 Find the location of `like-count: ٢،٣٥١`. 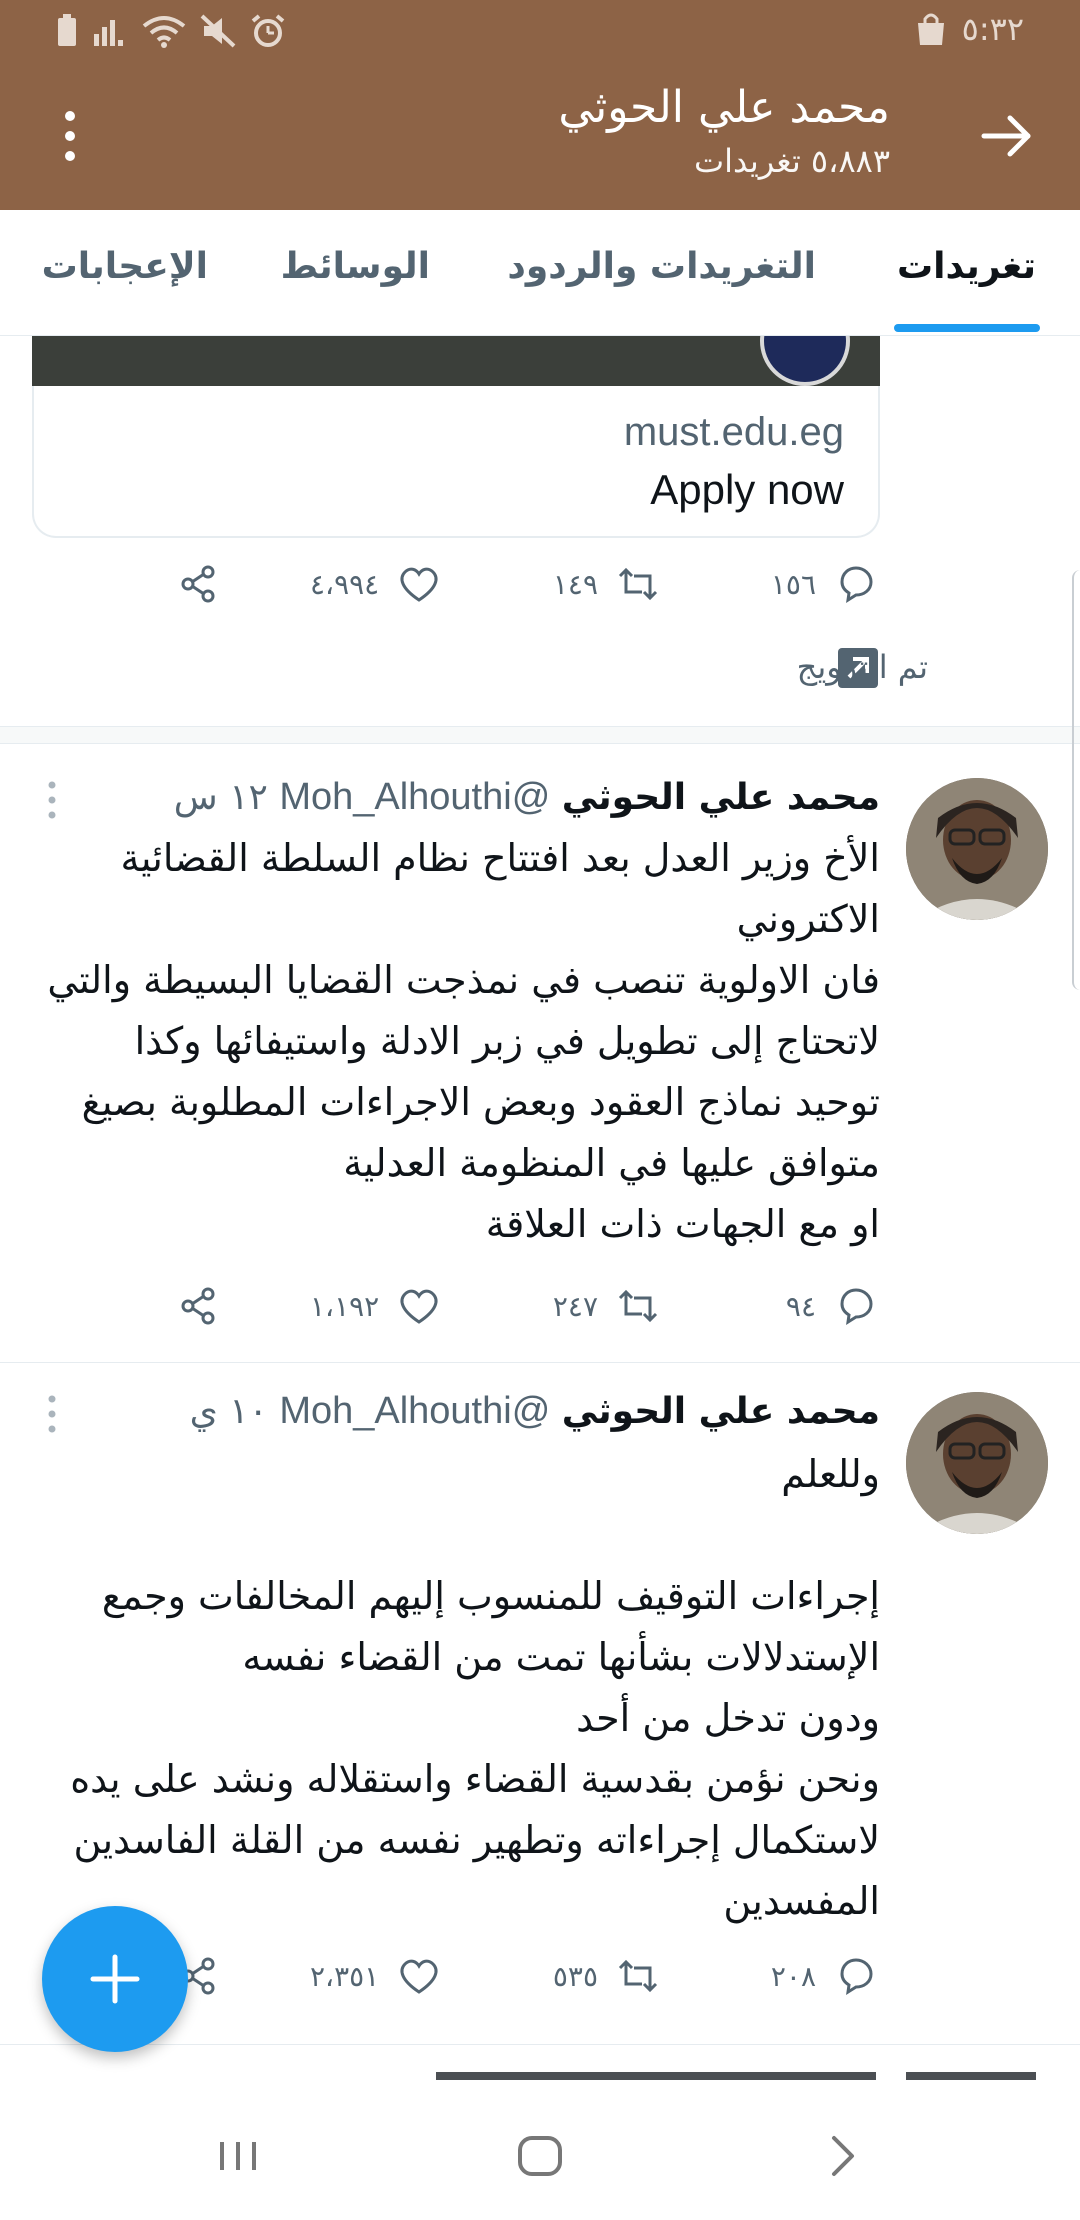

like-count: ٢،٣٥١ is located at coordinates (345, 1976).